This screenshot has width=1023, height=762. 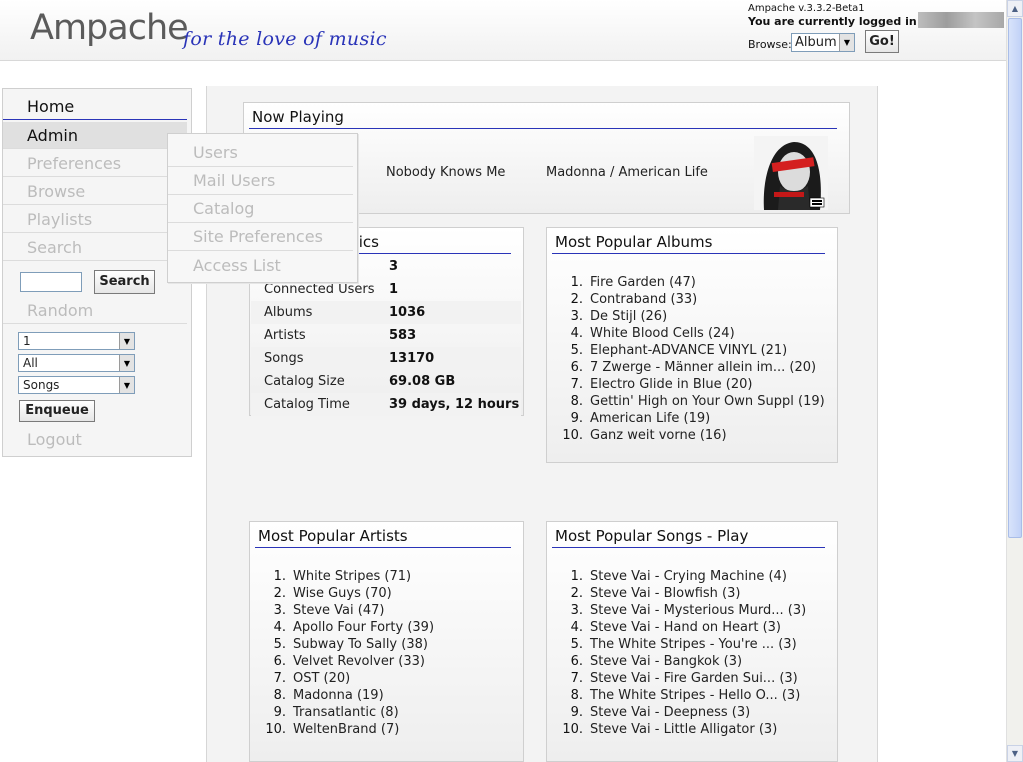 I want to click on now-playing-title: Now Playing, so click(x=543, y=118).